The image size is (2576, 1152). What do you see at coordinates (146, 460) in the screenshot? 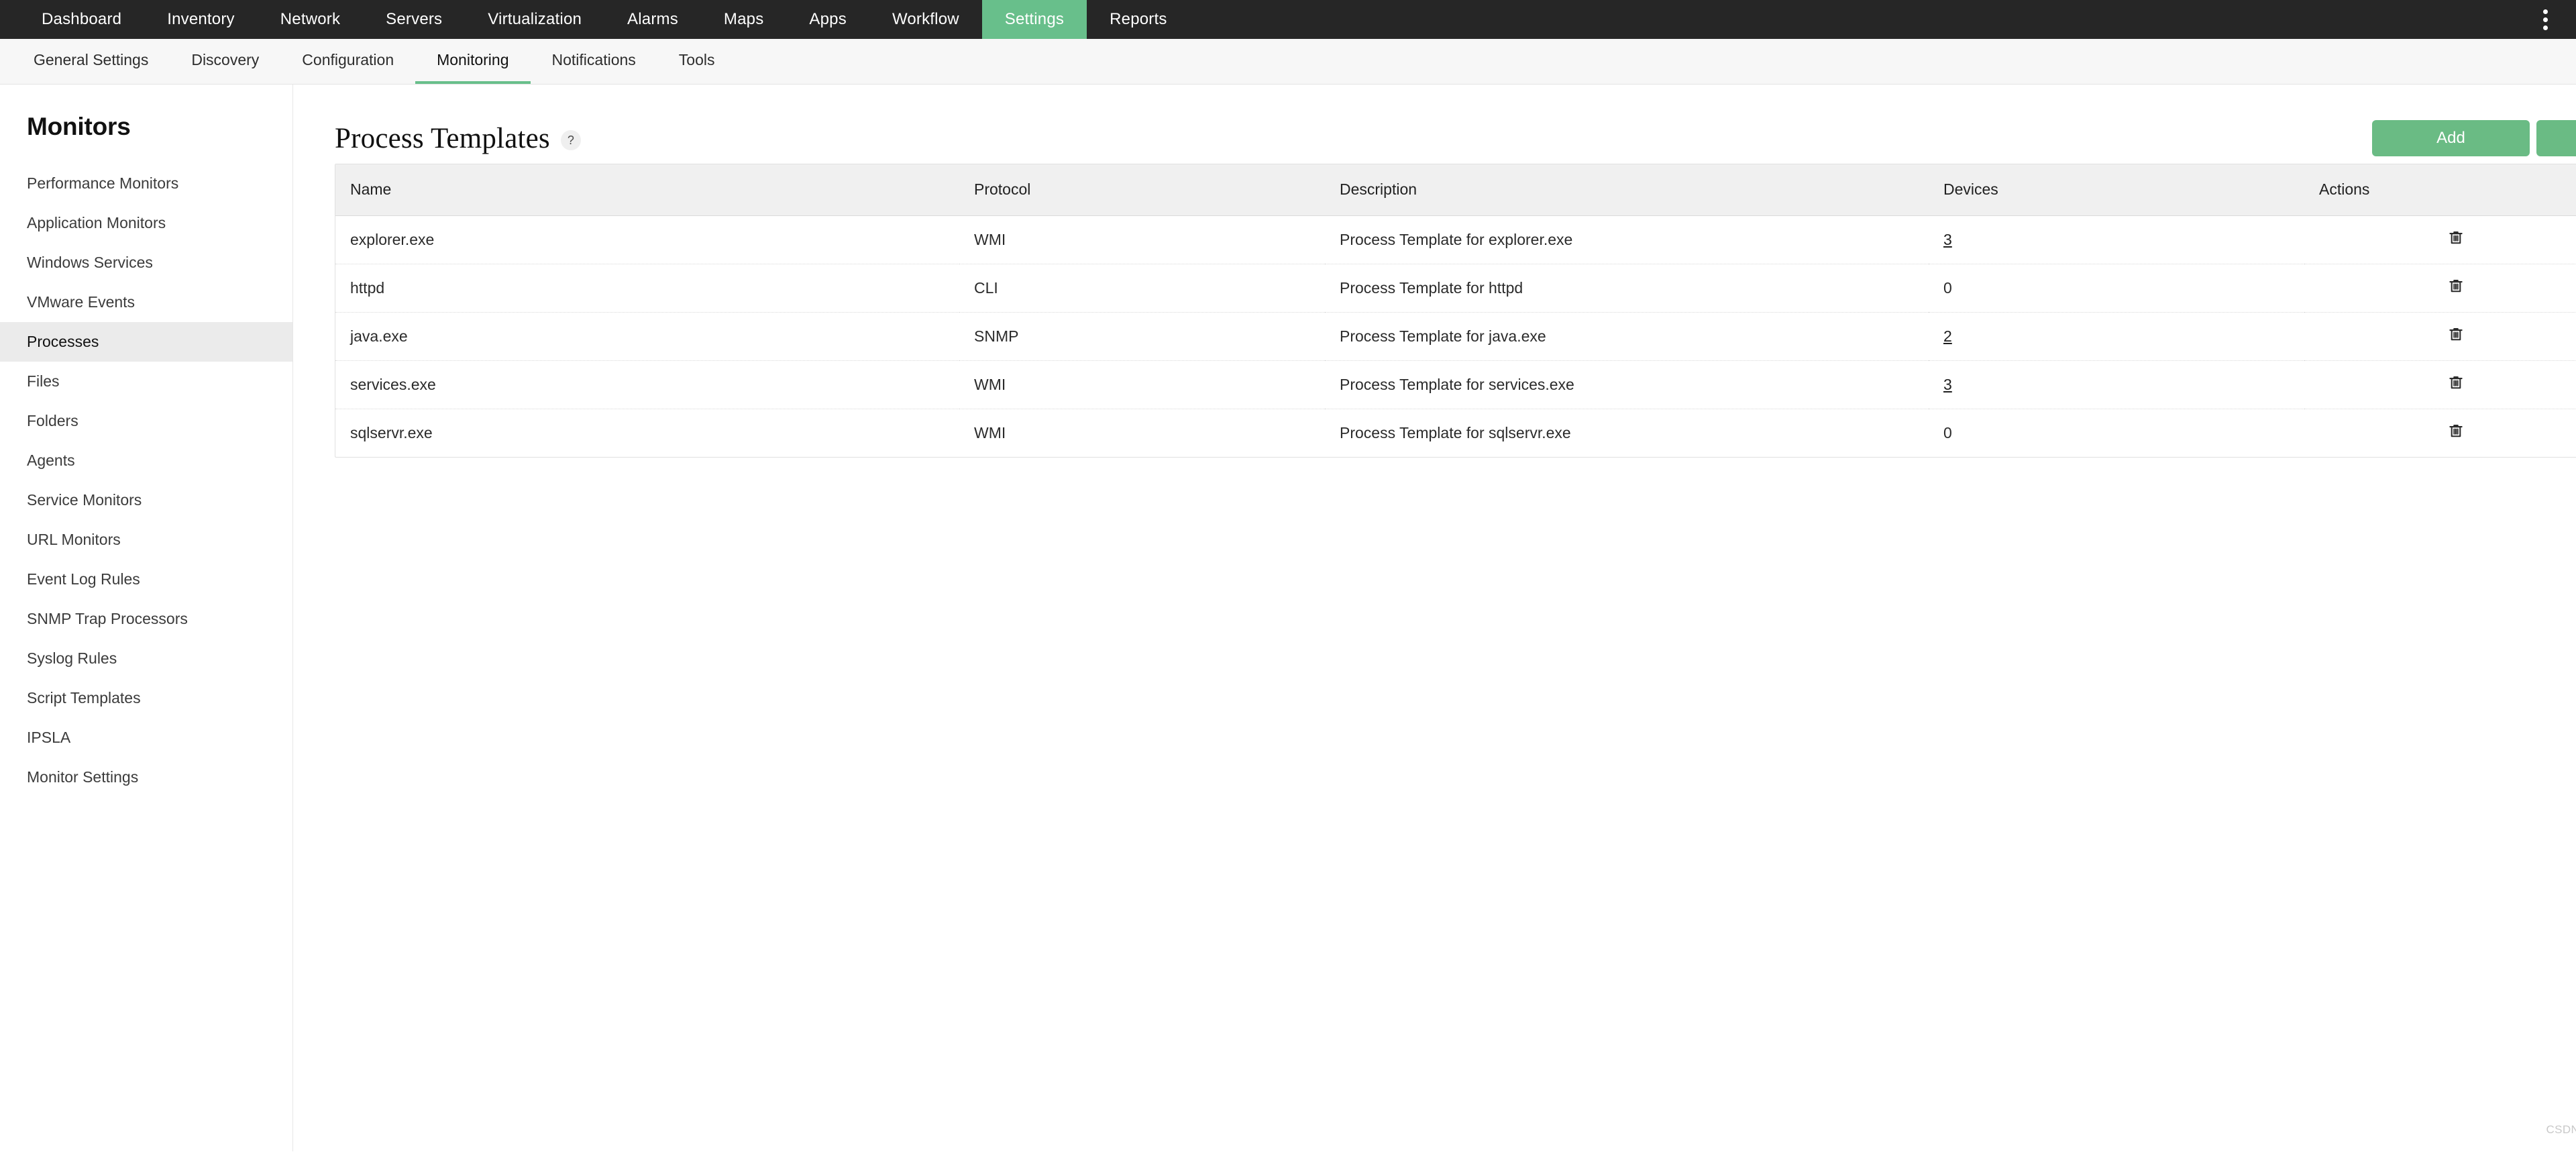
I see `sidebar-item-agents: Agents` at bounding box center [146, 460].